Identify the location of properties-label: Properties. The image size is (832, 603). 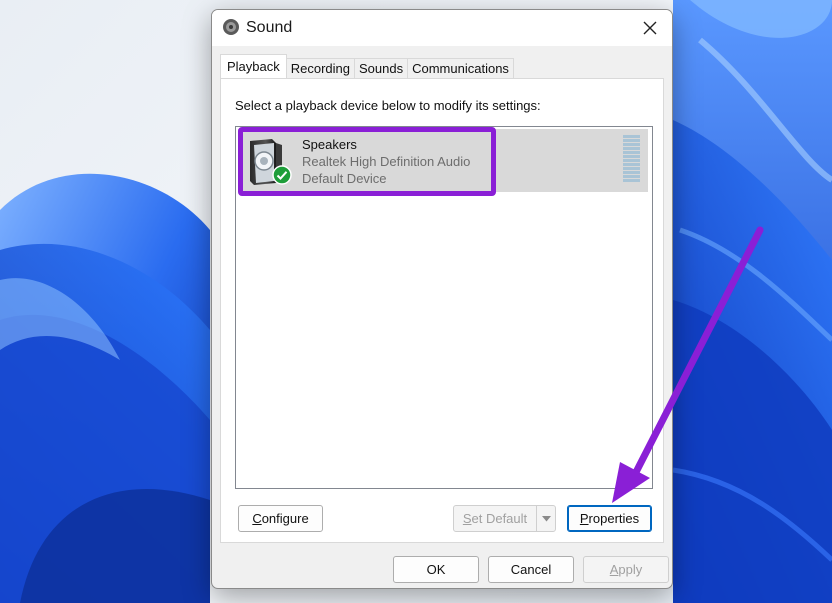
(609, 518).